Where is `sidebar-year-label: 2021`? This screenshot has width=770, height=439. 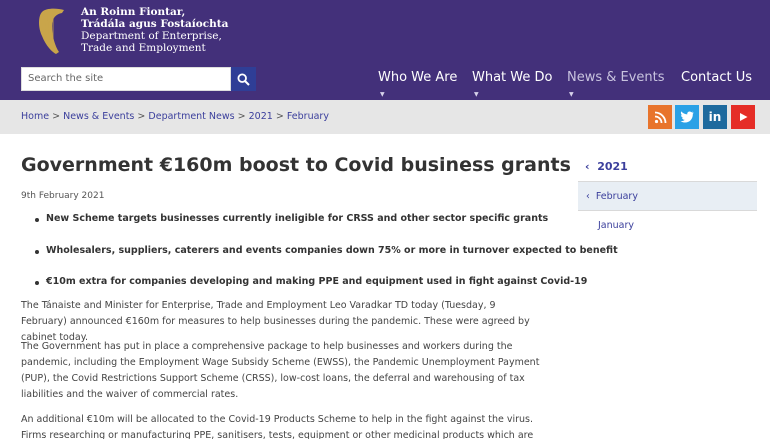 sidebar-year-label: 2021 is located at coordinates (612, 166).